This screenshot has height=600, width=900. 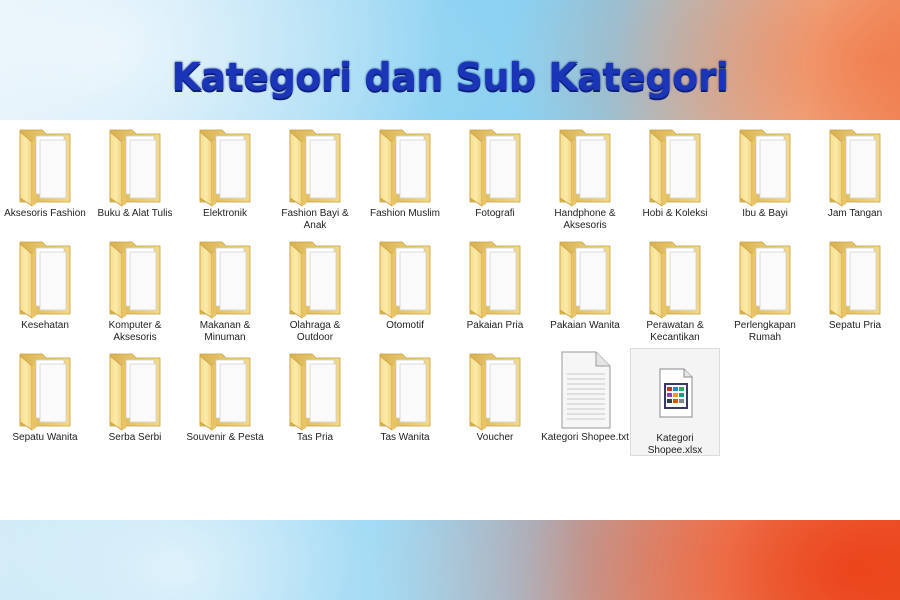 I want to click on item-label: Perlengkapan Rumah, so click(x=765, y=331).